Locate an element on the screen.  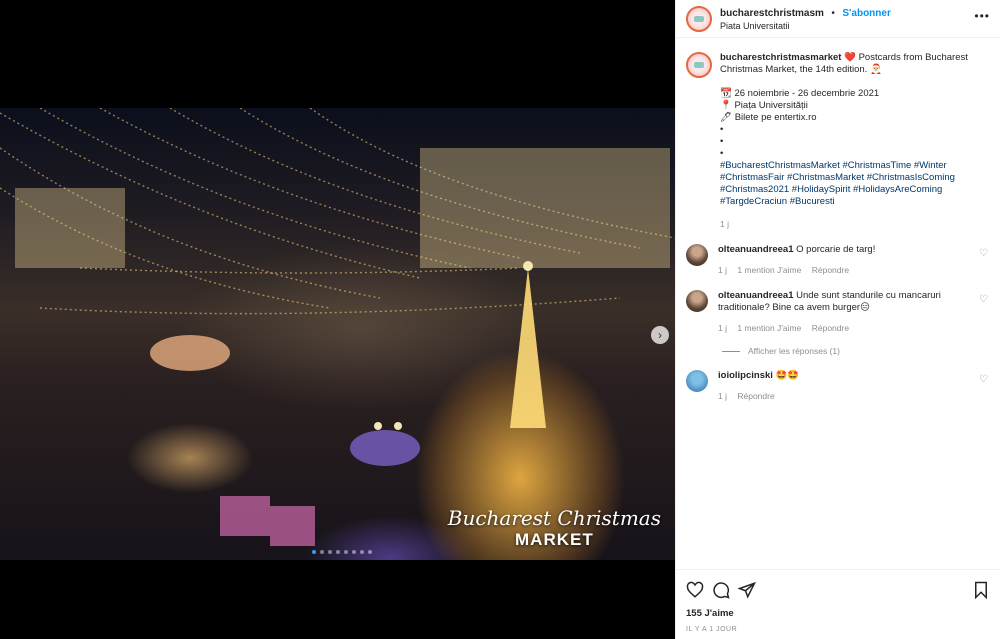
watermark: Bucharest Christmas MARKET is located at coordinates (554, 528).